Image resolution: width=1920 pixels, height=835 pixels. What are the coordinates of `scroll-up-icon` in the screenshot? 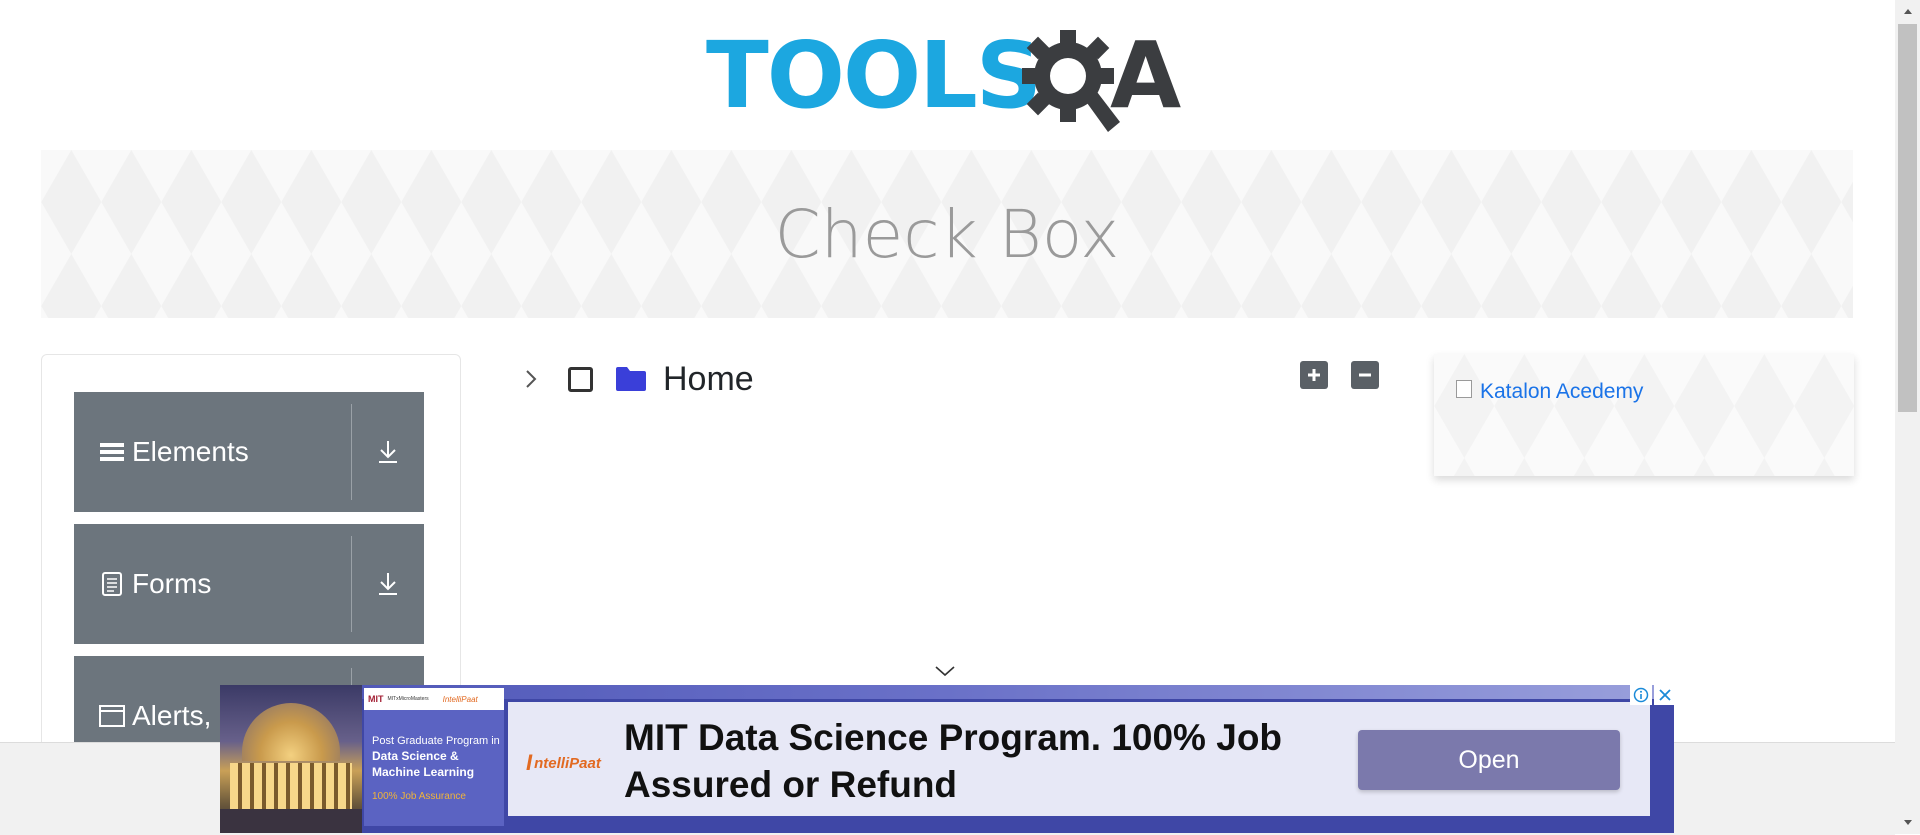 It's located at (1907, 11).